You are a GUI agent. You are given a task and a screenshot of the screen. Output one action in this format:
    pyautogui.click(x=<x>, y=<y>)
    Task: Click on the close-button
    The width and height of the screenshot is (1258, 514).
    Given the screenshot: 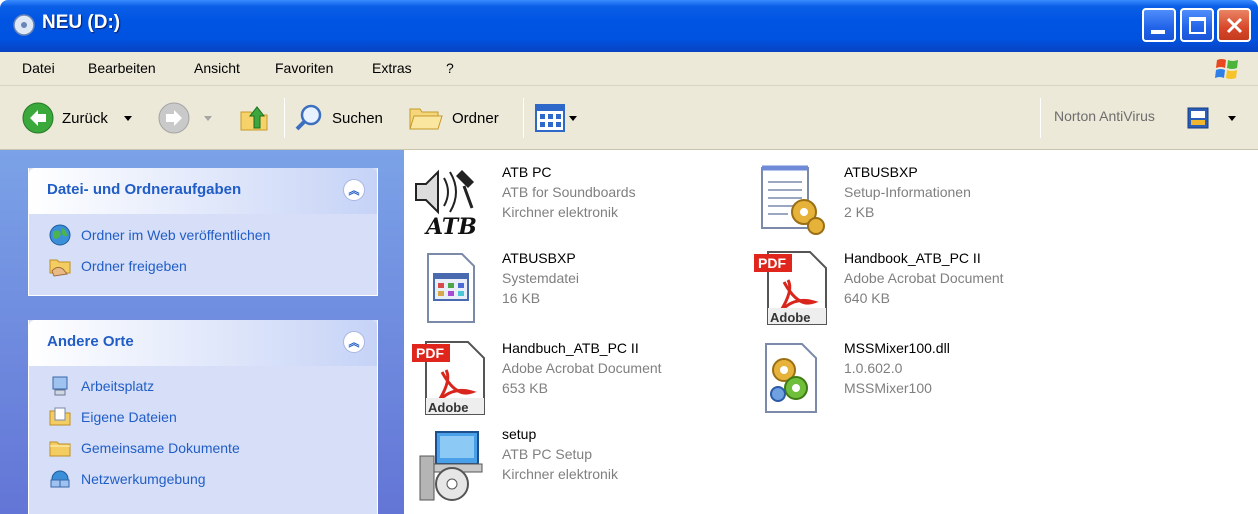 What is the action you would take?
    pyautogui.click(x=1234, y=25)
    